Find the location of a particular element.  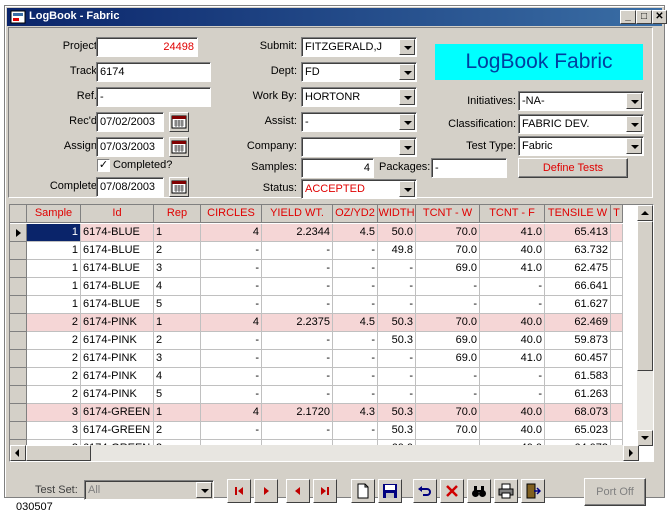

last-record-button is located at coordinates (325, 491).